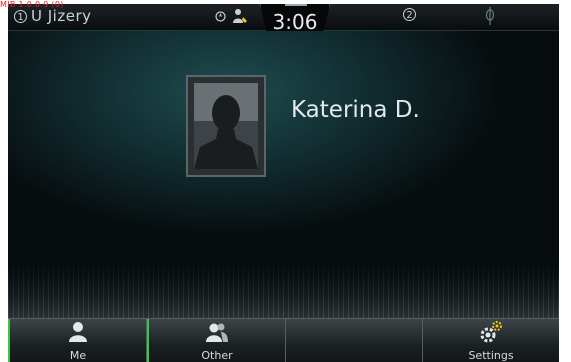  What do you see at coordinates (491, 355) in the screenshot?
I see `settings-label: Settings` at bounding box center [491, 355].